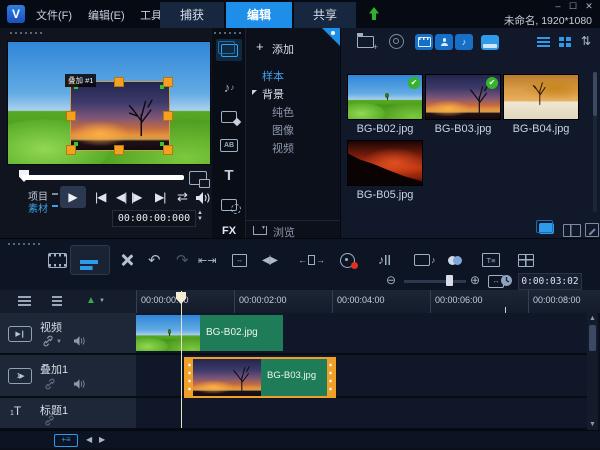  I want to click on enlarge-preview-icon, so click(199, 179).